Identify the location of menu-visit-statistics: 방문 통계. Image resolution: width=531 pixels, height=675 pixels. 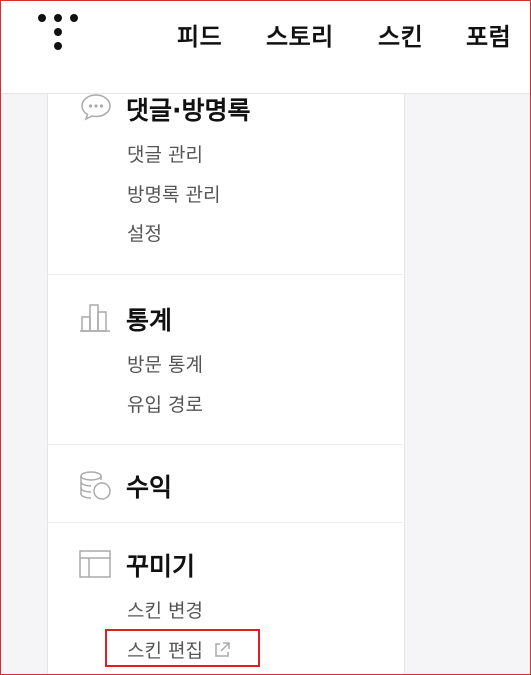
(165, 363).